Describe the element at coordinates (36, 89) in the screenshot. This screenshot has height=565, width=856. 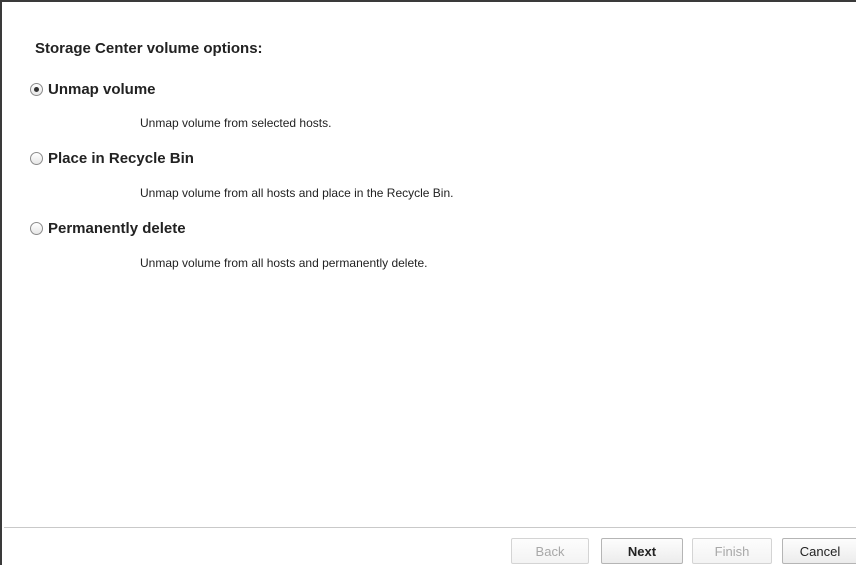
I see `radio-button-selected-icon` at that location.